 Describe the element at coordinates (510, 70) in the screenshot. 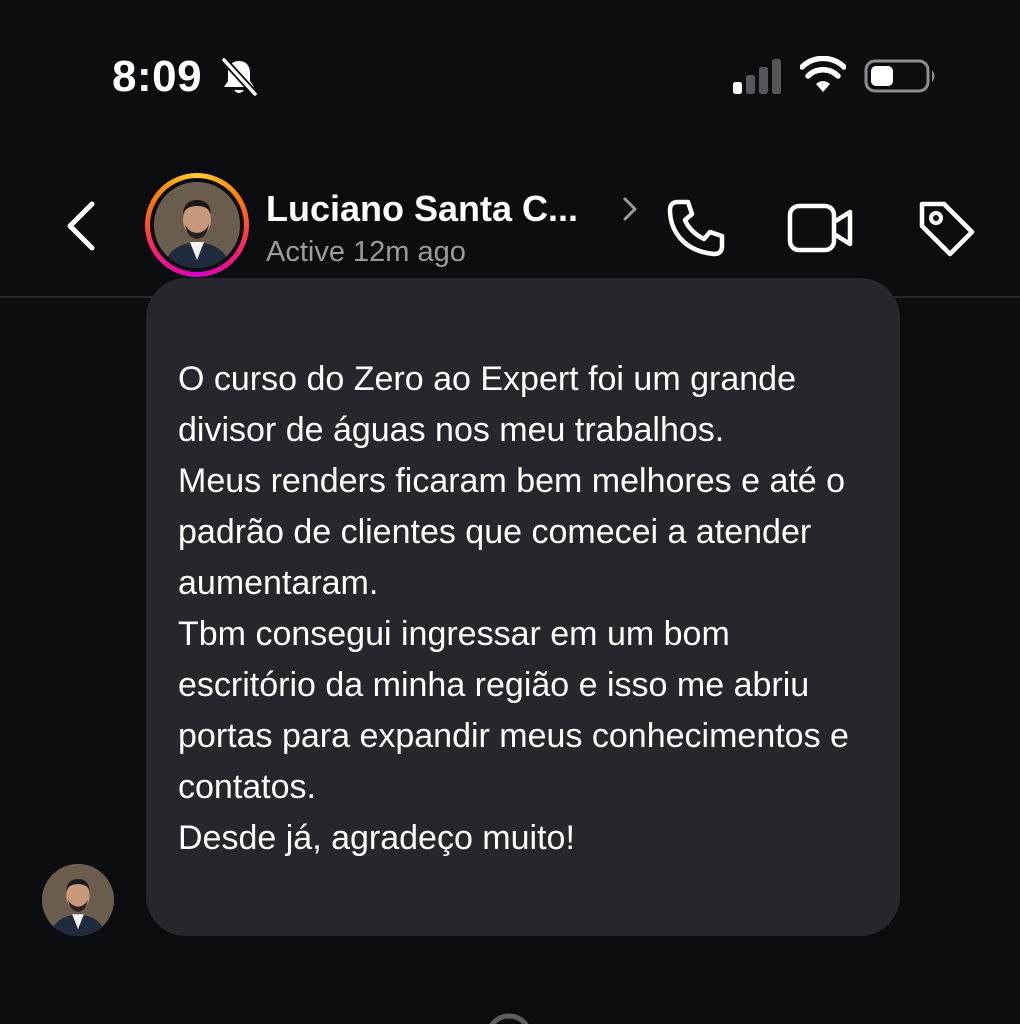

I see `status-bar: 8:09` at that location.